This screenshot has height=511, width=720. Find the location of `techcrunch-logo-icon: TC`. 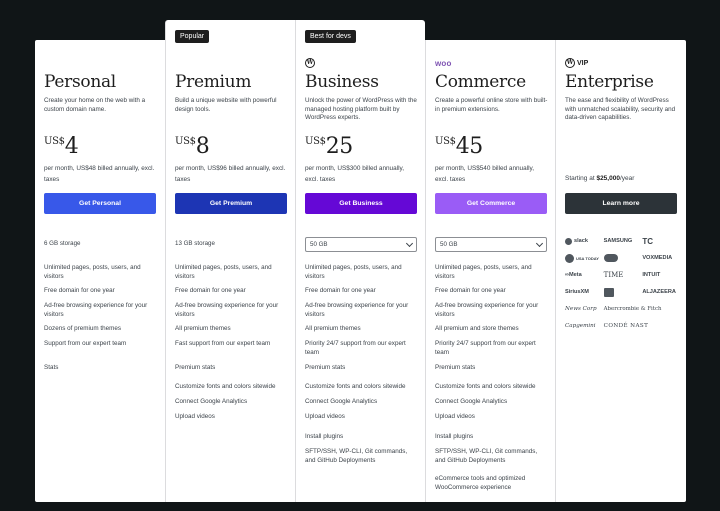

techcrunch-logo-icon: TC is located at coordinates (647, 241).